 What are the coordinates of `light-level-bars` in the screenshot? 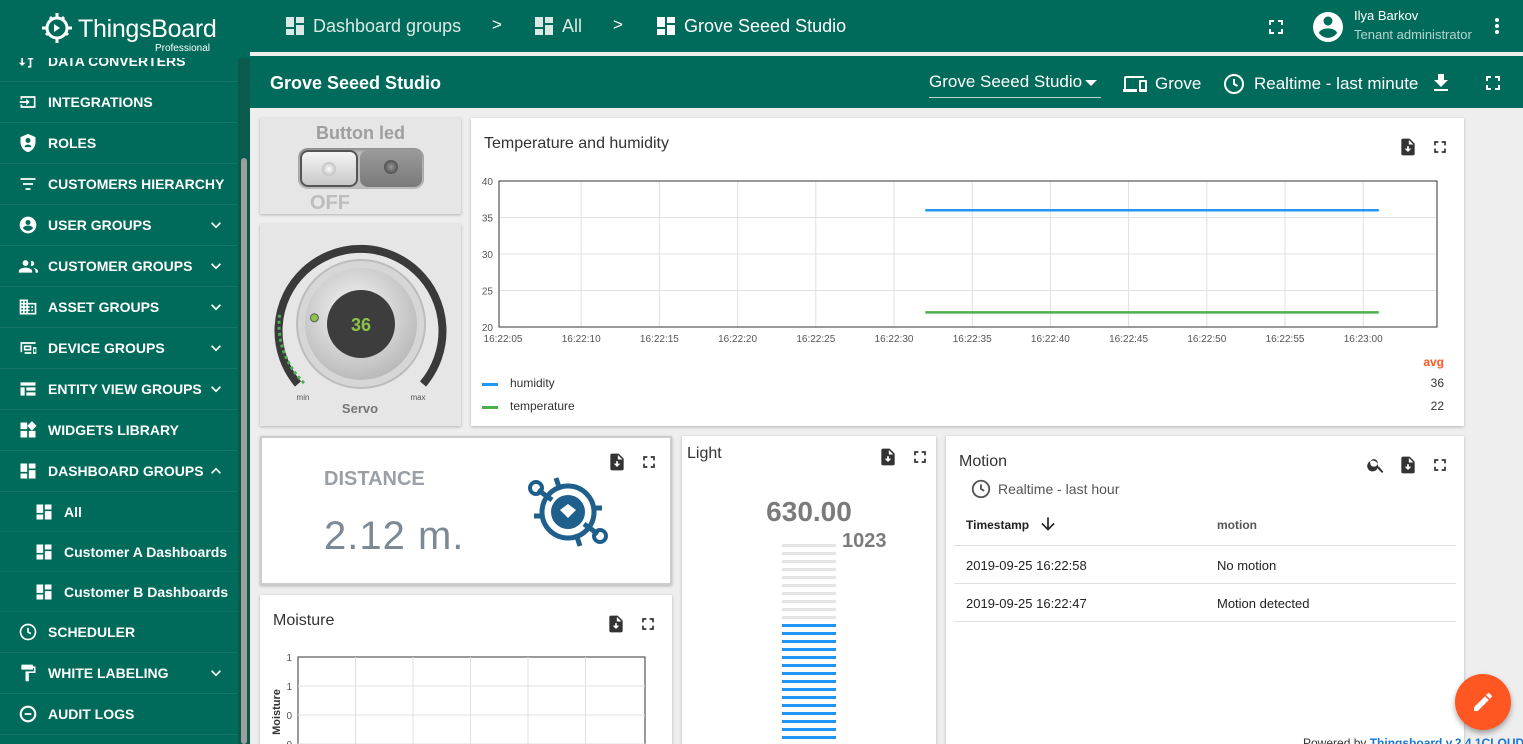 It's located at (809, 644).